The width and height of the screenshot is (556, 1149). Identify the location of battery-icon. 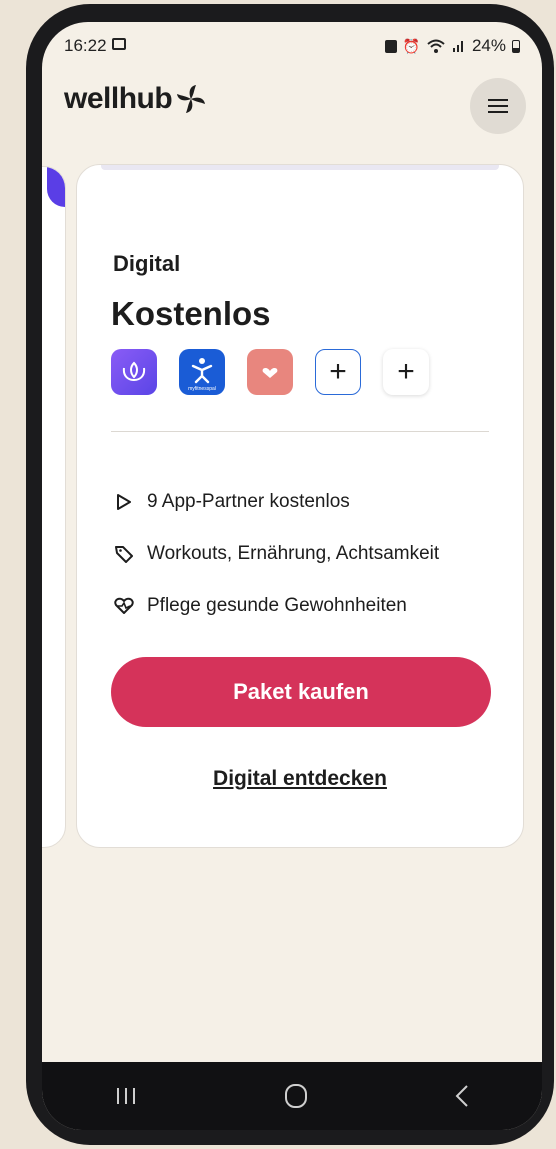
(516, 46).